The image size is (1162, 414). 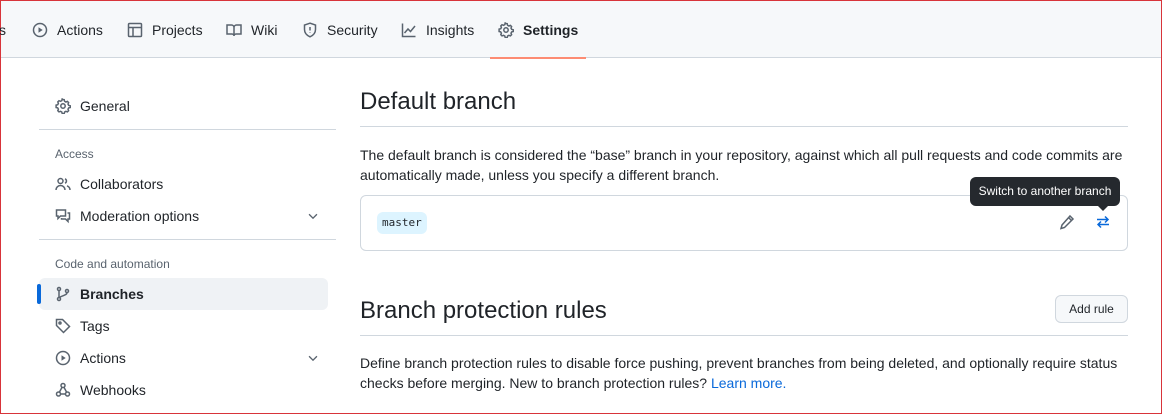 I want to click on tab-label: Wiki, so click(x=264, y=29).